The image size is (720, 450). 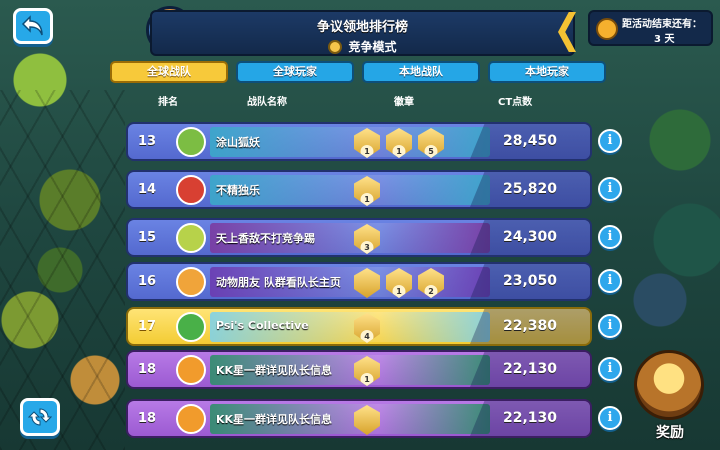 I want to click on tab-global-teams: 全球战队, so click(x=169, y=72).